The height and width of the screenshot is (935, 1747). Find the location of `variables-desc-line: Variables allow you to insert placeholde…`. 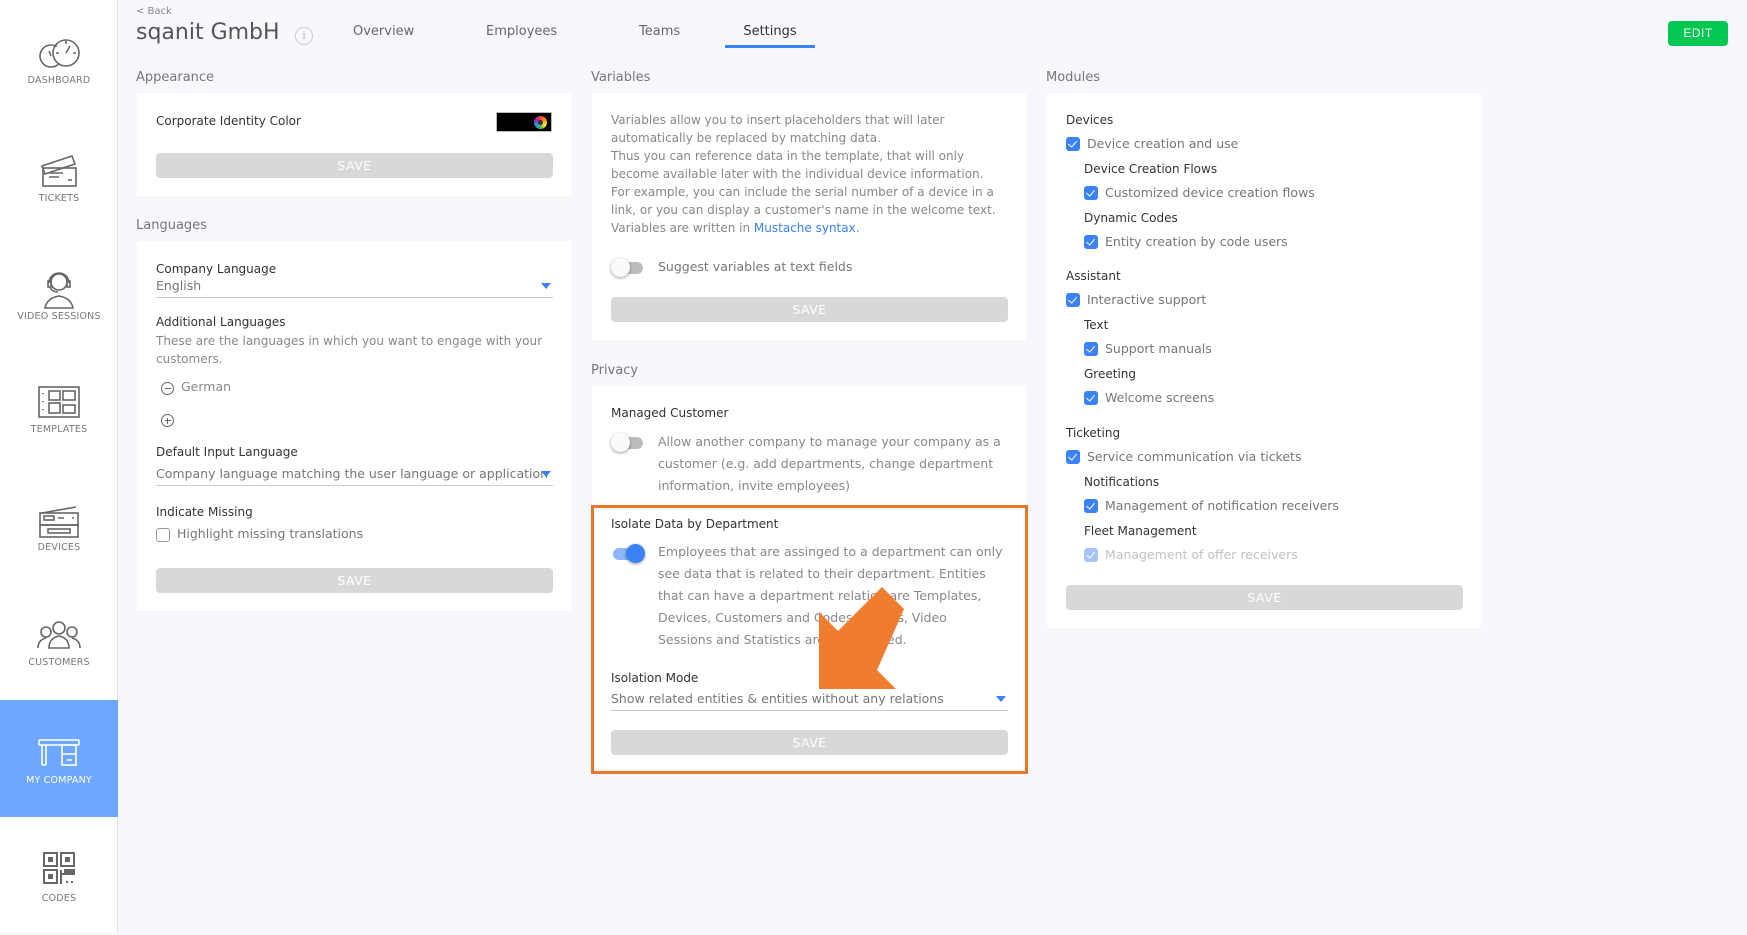

variables-desc-line: Variables allow you to insert placeholde… is located at coordinates (812, 129).